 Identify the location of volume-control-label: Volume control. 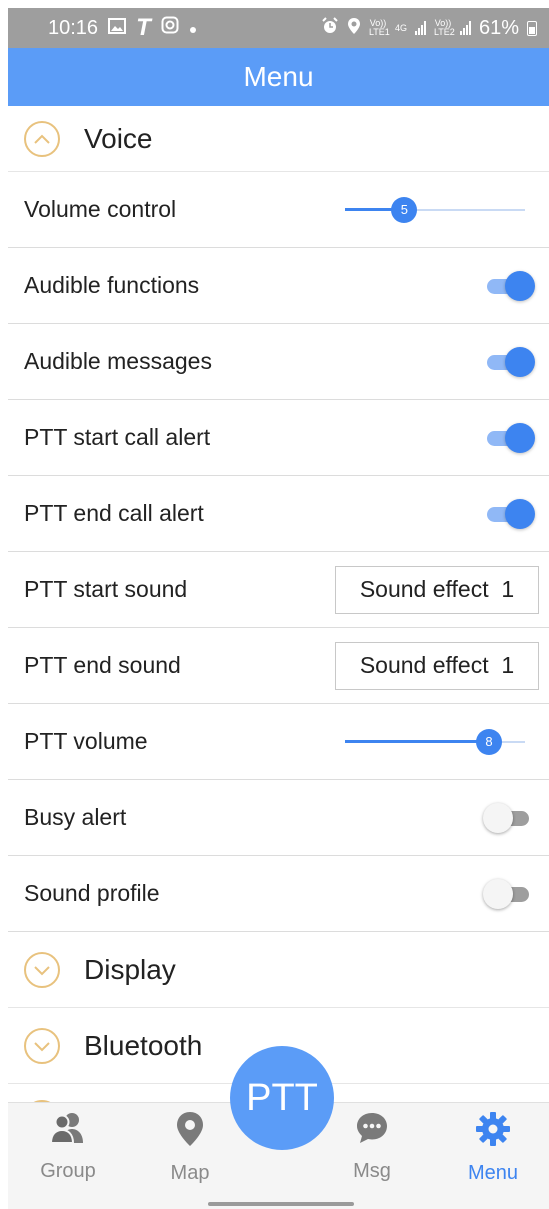
(100, 209).